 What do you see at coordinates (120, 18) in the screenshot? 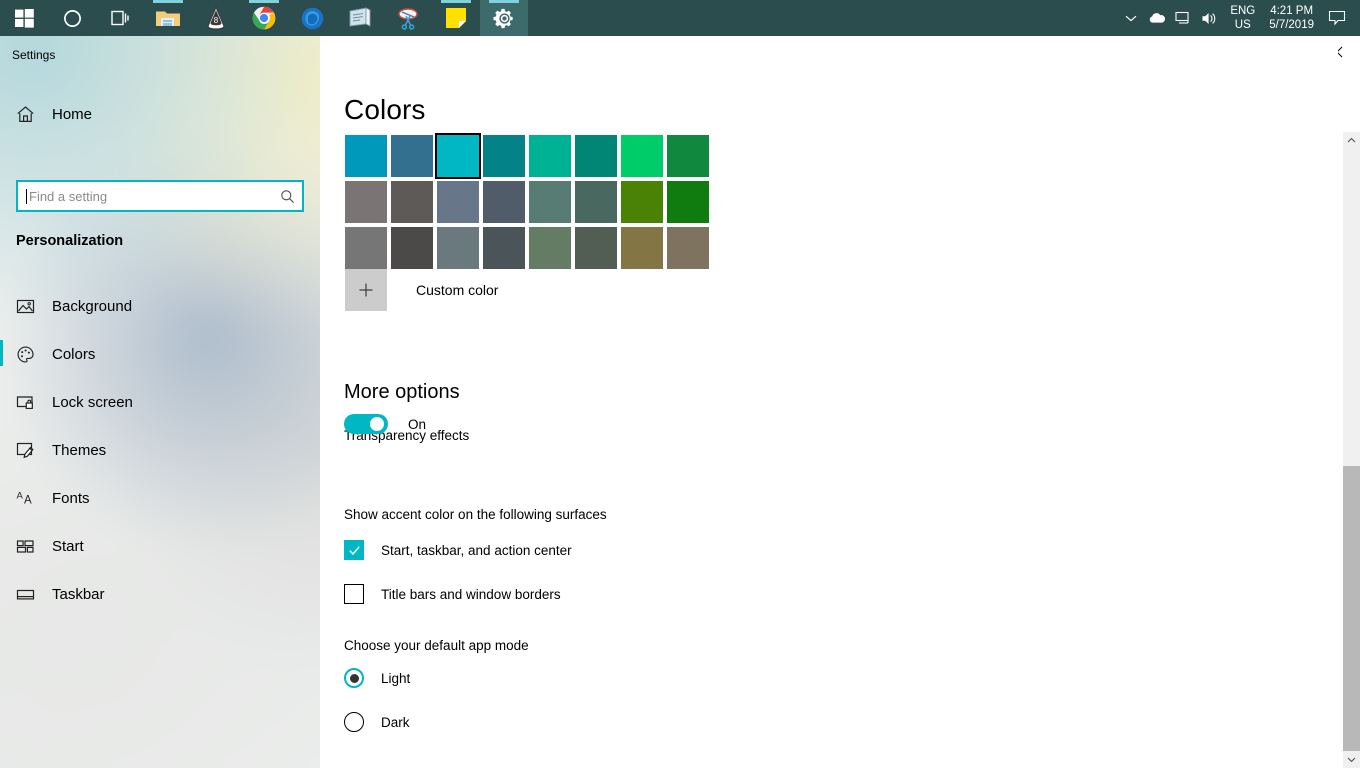
I see `task-view-button` at bounding box center [120, 18].